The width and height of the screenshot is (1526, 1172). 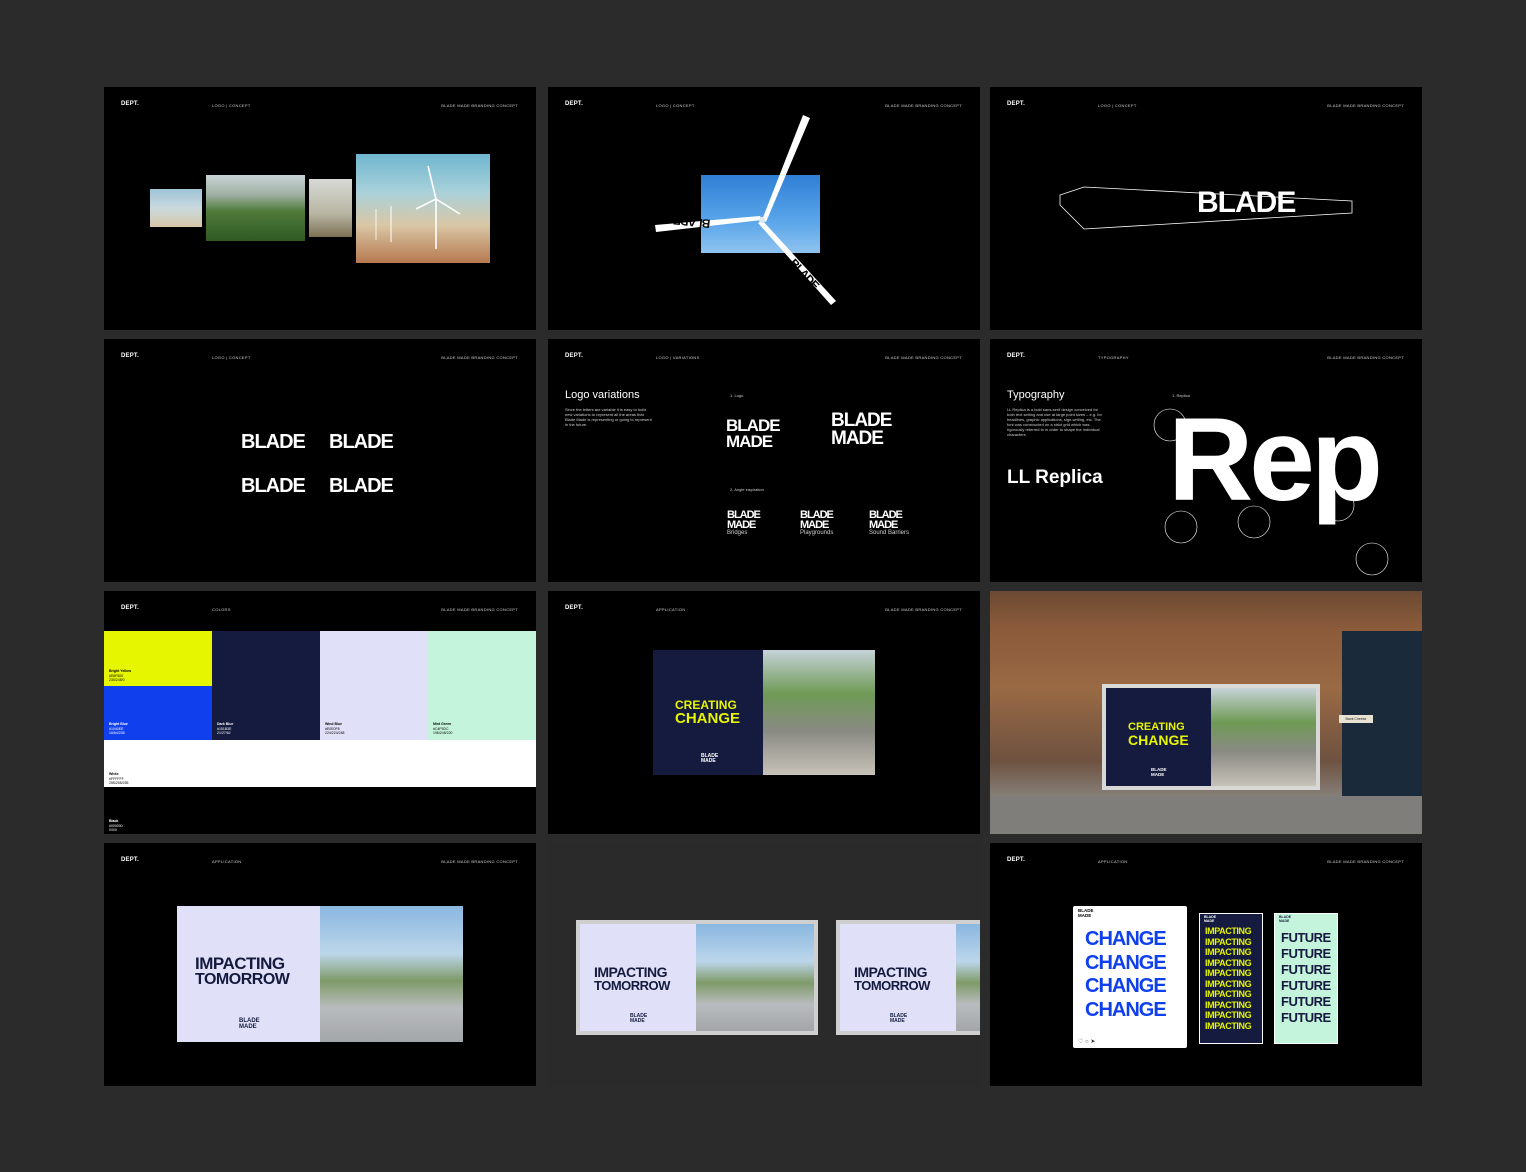 What do you see at coordinates (361, 486) in the screenshot?
I see `blade-variant-4: BLADE` at bounding box center [361, 486].